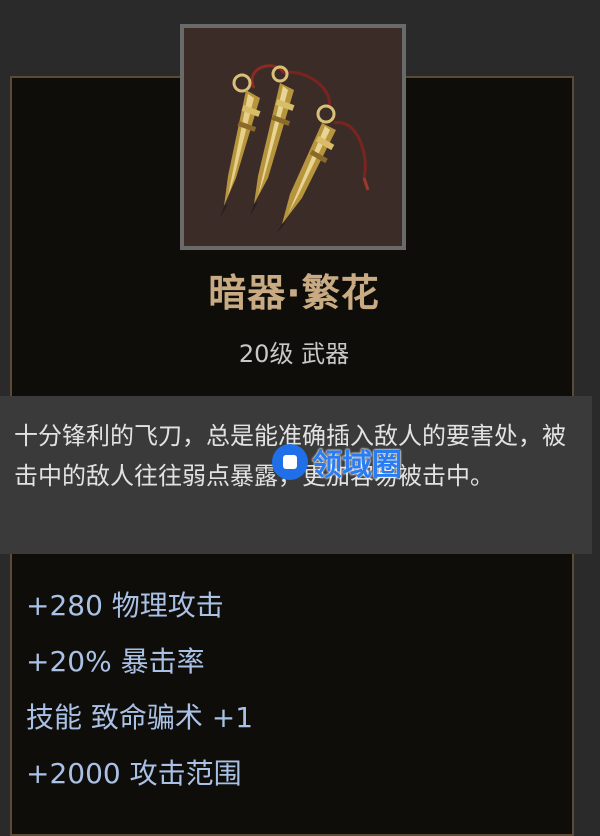 Image resolution: width=600 pixels, height=836 pixels. What do you see at coordinates (140, 717) in the screenshot?
I see `stat-line: 技能 致命骗术 +1` at bounding box center [140, 717].